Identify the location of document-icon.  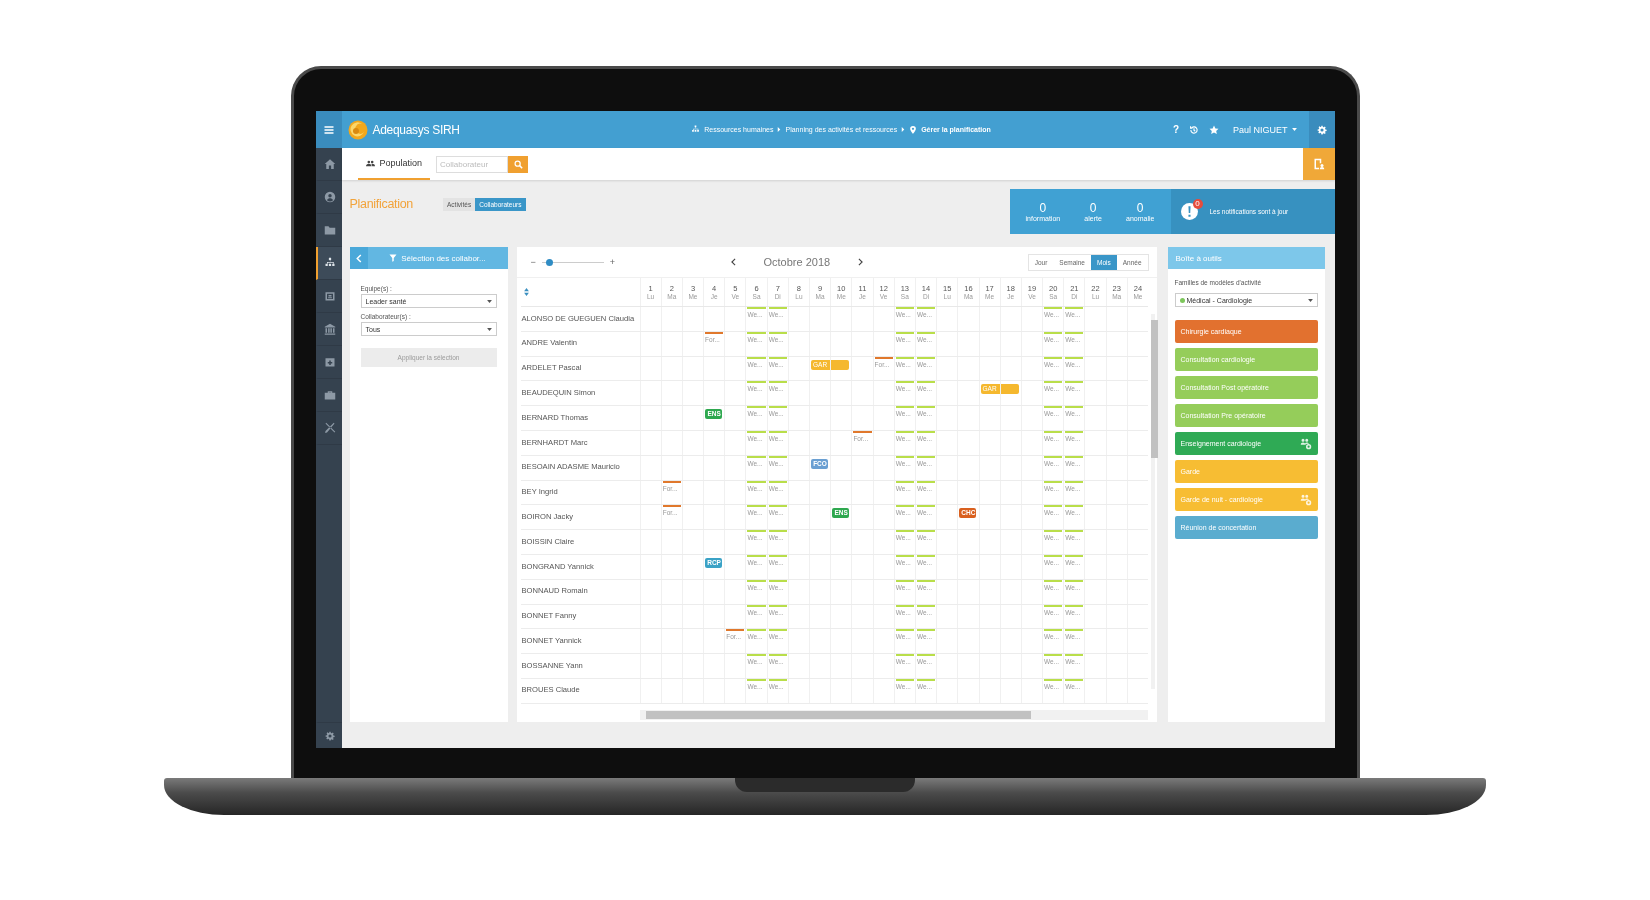
(1318, 164).